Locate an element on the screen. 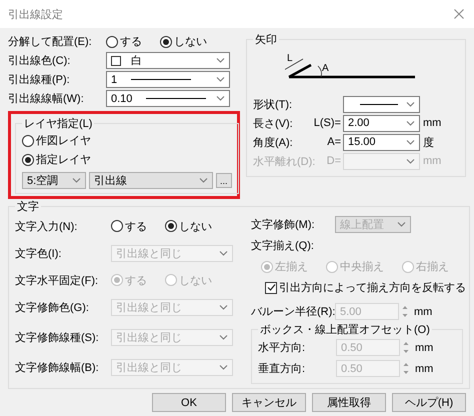 Image resolution: width=474 pixels, height=416 pixels. dropdown: 白 is located at coordinates (168, 60).